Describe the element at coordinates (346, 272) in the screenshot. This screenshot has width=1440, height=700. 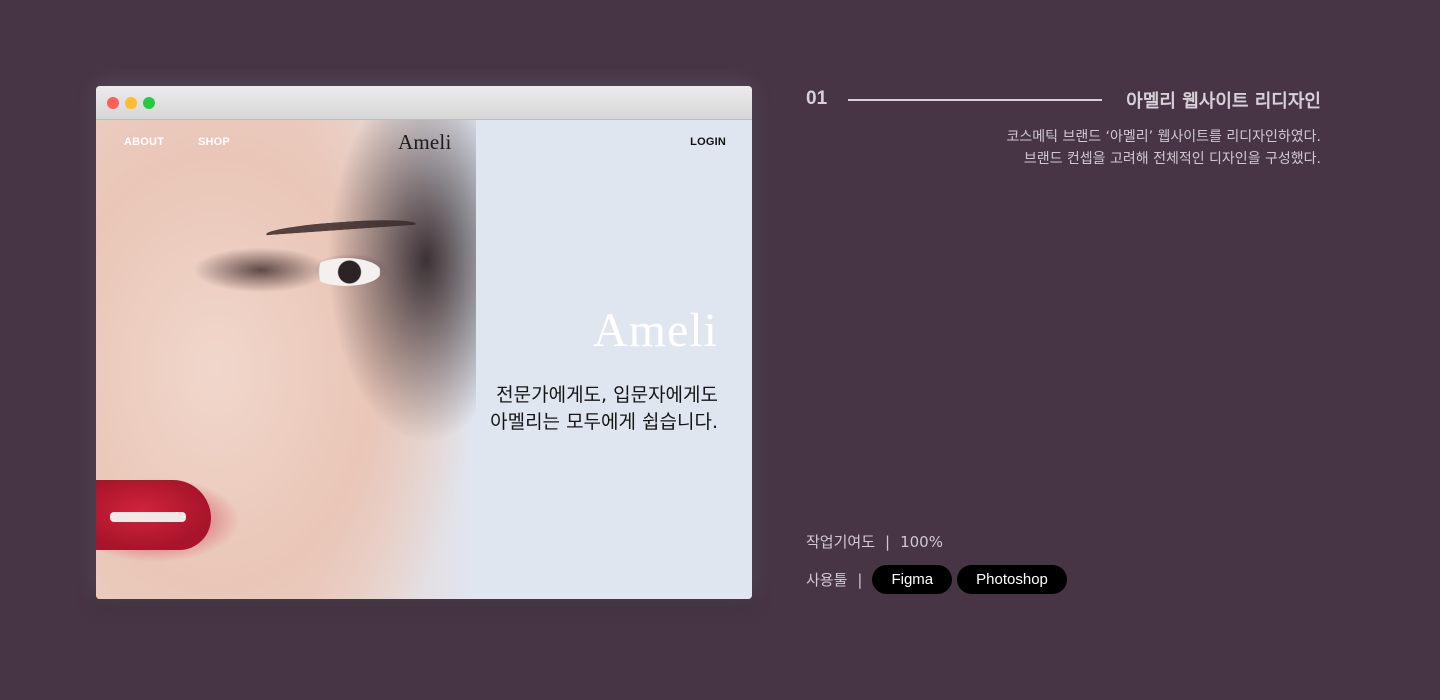
I see `model-eye` at that location.